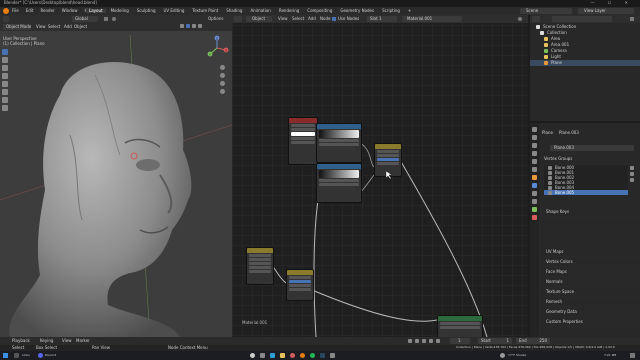 This screenshot has width=640, height=360. I want to click on steam-icon, so click(322, 355).